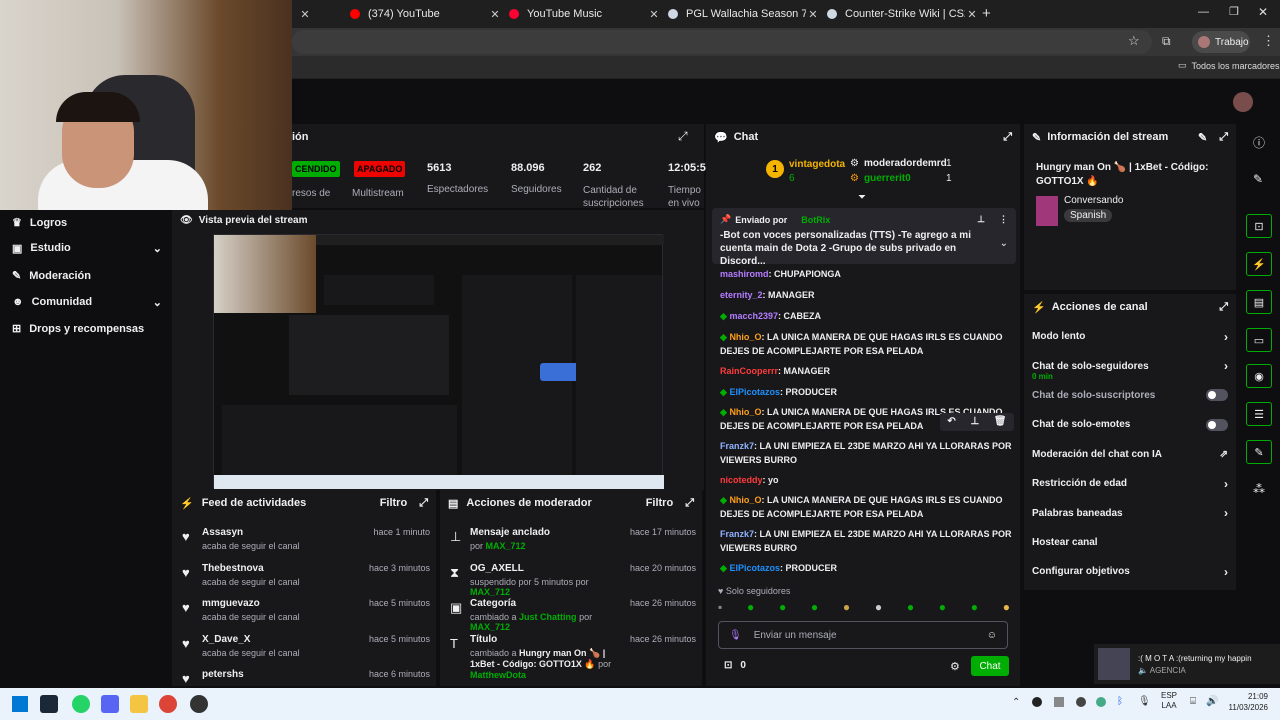 The width and height of the screenshot is (1280, 720). I want to click on tray-chevron-icon: ⌃, so click(1016, 702).